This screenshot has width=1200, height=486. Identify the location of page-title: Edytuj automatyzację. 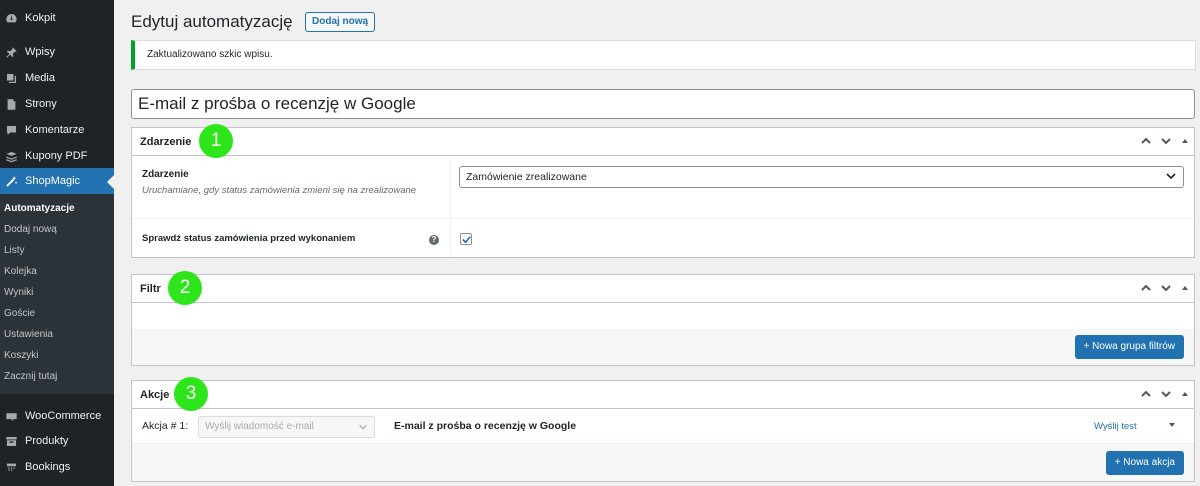
(212, 21).